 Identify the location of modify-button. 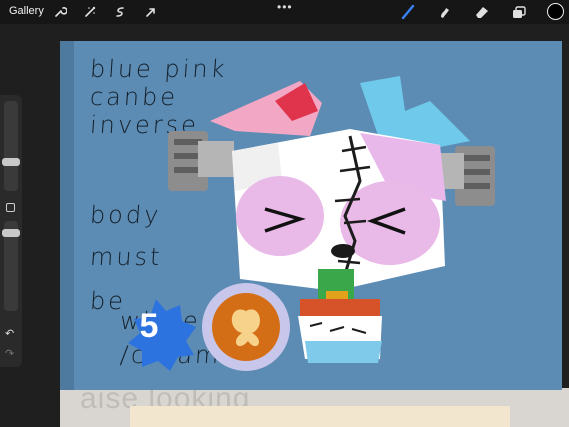
(10, 207).